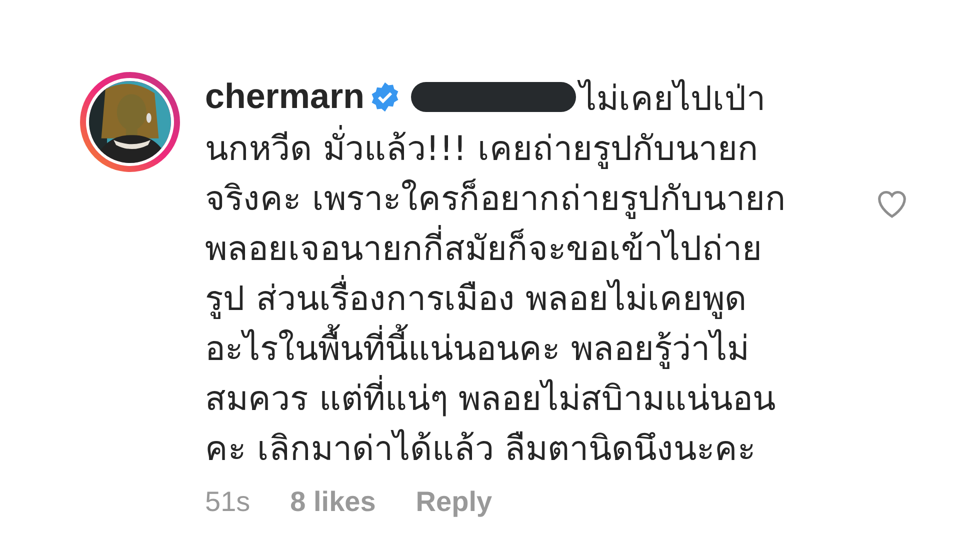  Describe the element at coordinates (482, 147) in the screenshot. I see `comment-text-line: นกหวีด มั่วแล้ว!!! เคยถ่ายรูปกับนายก` at that location.